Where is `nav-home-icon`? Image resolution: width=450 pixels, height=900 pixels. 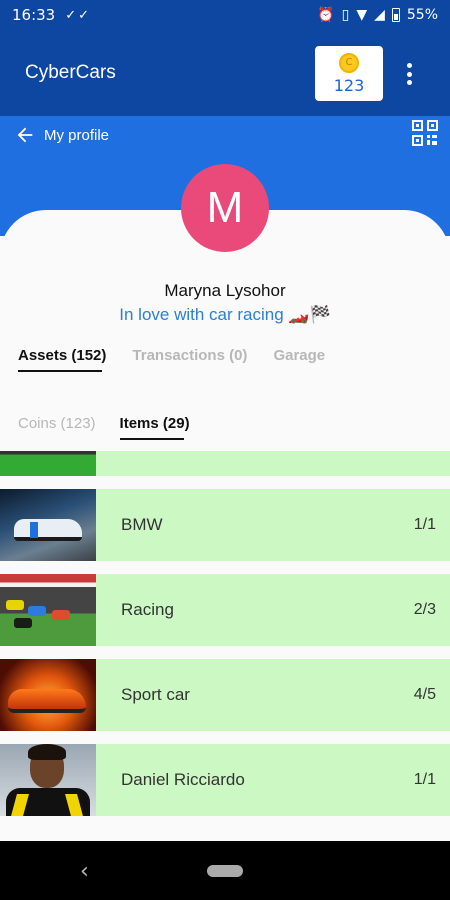
nav-home-icon is located at coordinates (225, 871).